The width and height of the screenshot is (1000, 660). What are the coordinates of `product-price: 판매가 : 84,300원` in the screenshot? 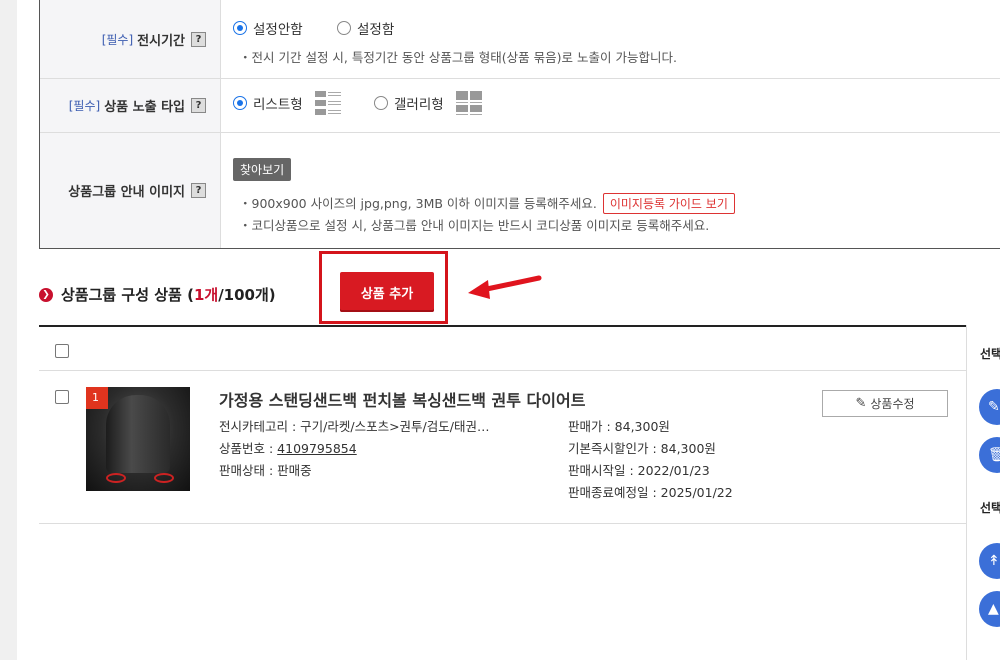 It's located at (619, 426).